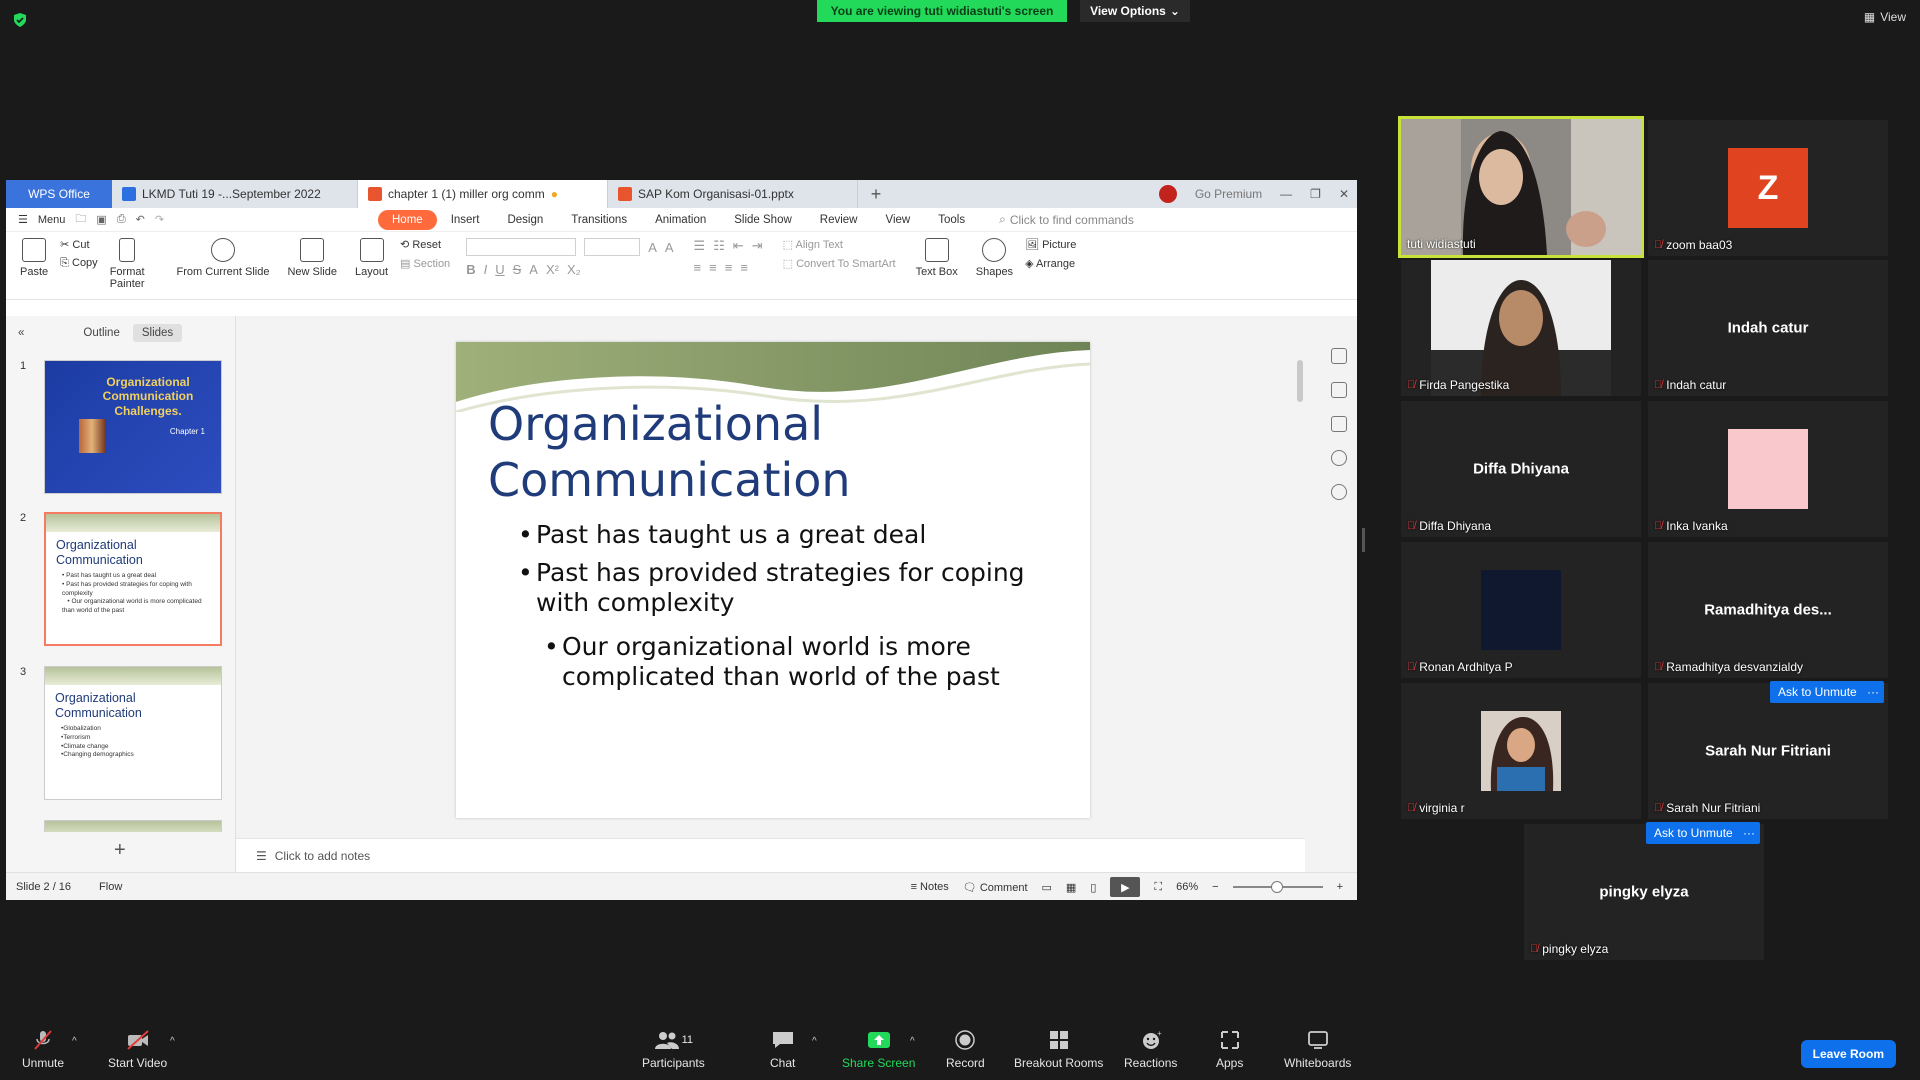 The height and width of the screenshot is (1080, 1920). Describe the element at coordinates (770, 855) in the screenshot. I see `notes-area: ☰ Click to add notes` at that location.